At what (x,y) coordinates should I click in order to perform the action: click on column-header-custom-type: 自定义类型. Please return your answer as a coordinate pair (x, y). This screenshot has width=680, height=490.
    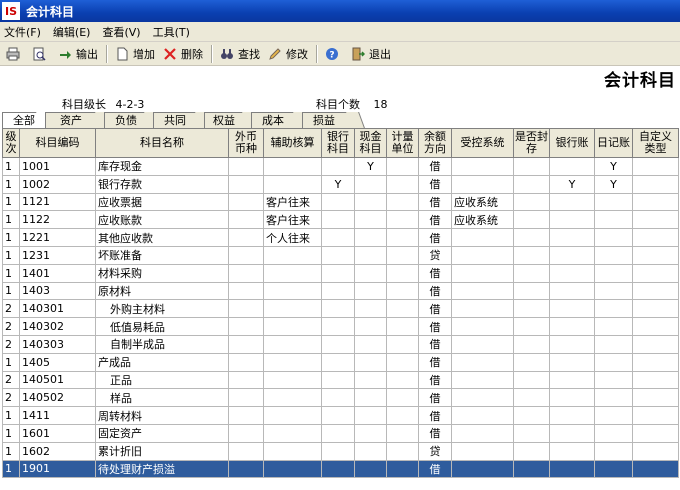
    Looking at the image, I should click on (655, 143).